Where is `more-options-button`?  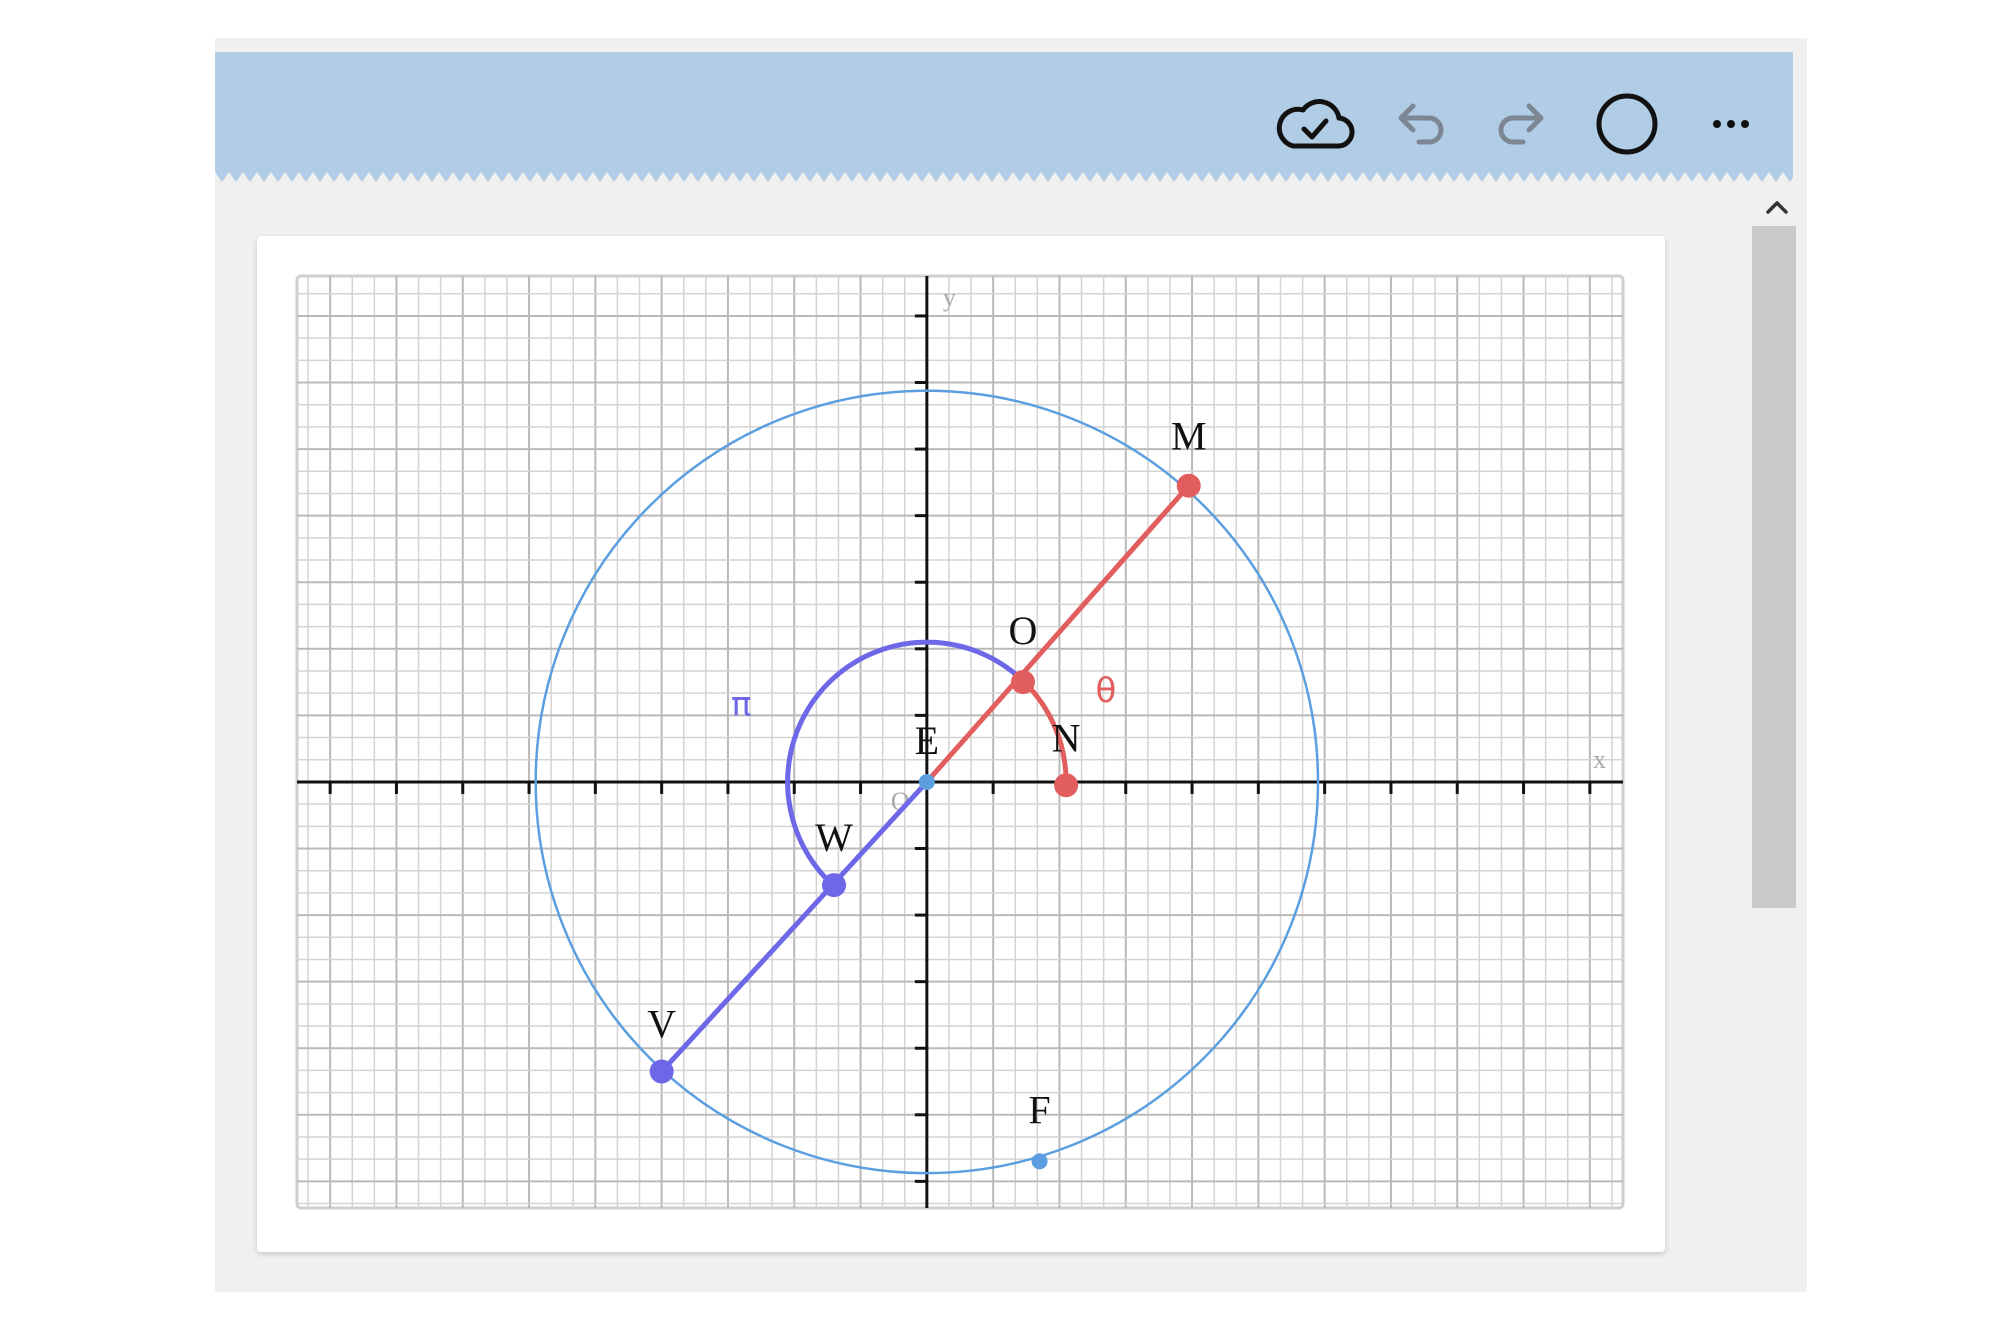 more-options-button is located at coordinates (1731, 124).